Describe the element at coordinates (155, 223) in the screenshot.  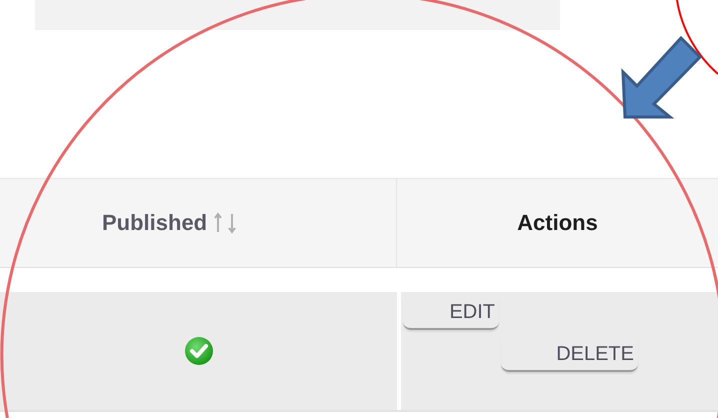
I see `column-header: Published` at that location.